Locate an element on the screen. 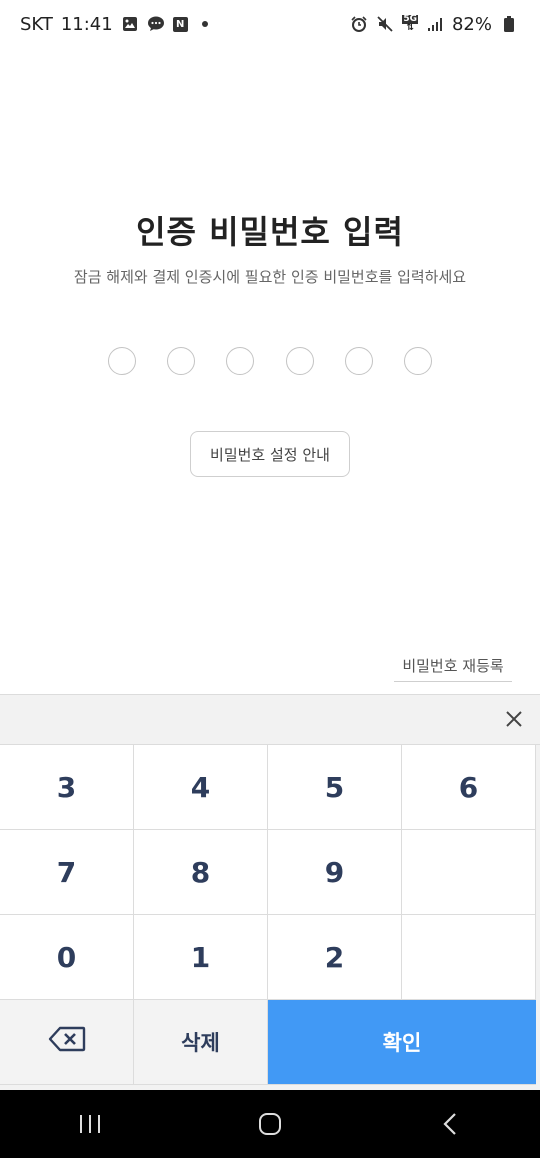 The image size is (540, 1158). key-3: 3 is located at coordinates (67, 787).